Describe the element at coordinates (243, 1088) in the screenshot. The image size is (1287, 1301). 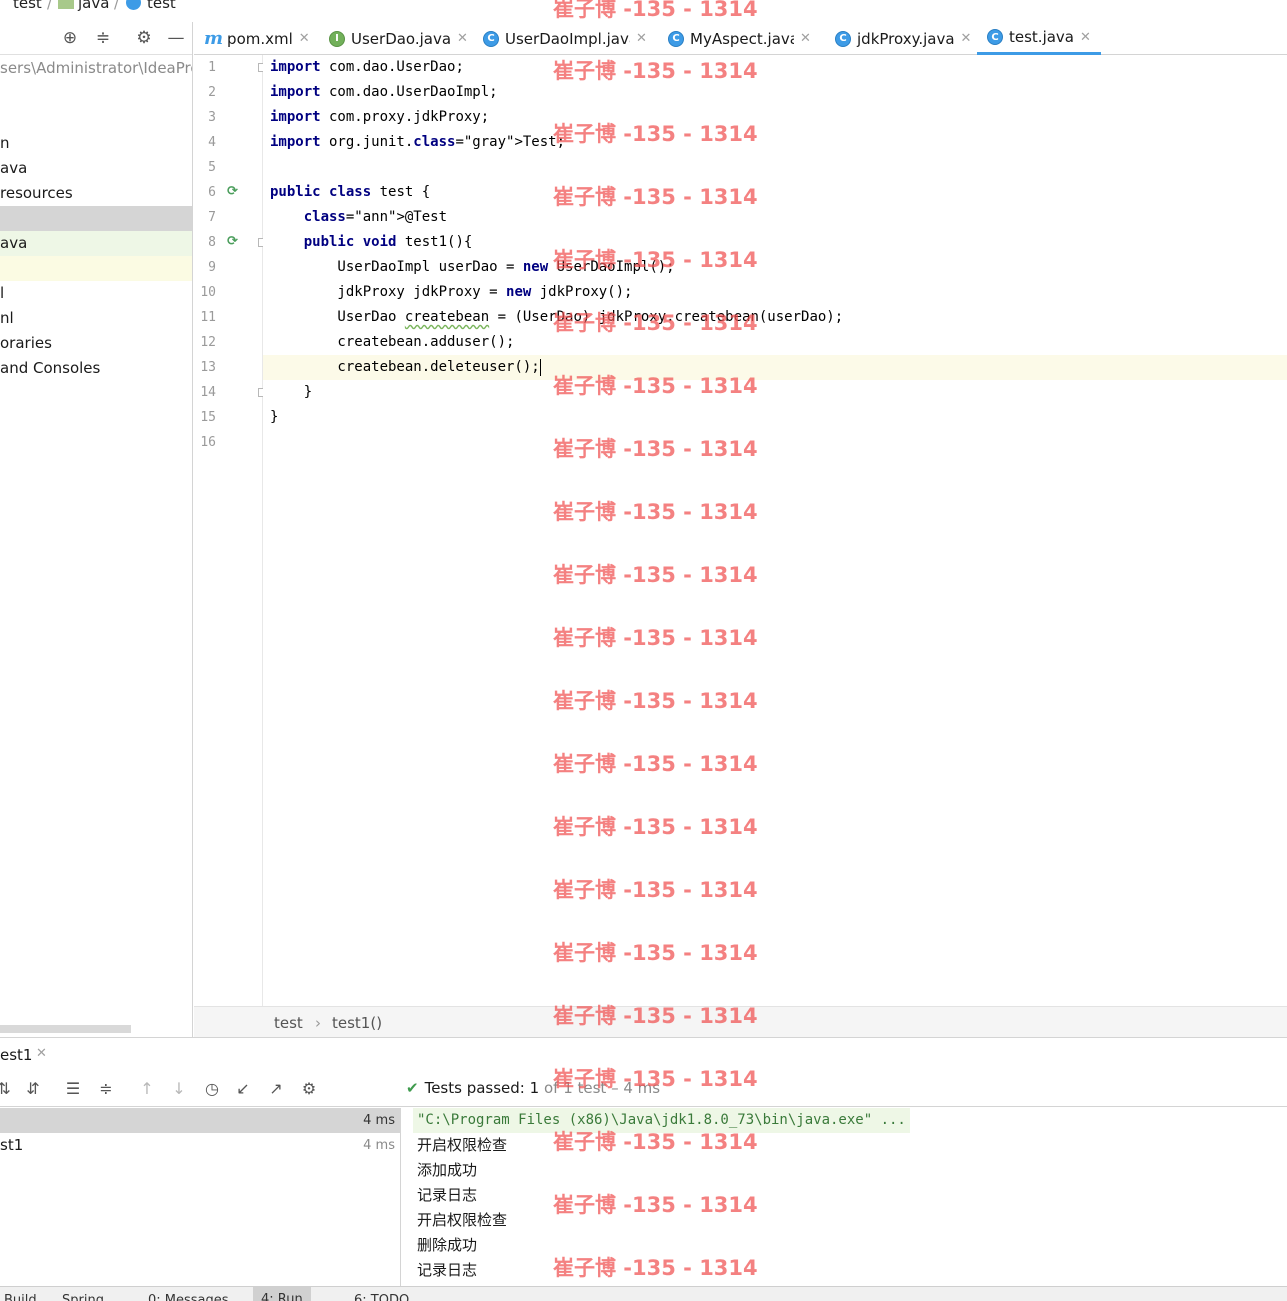
I see `import-icon: ↙` at that location.